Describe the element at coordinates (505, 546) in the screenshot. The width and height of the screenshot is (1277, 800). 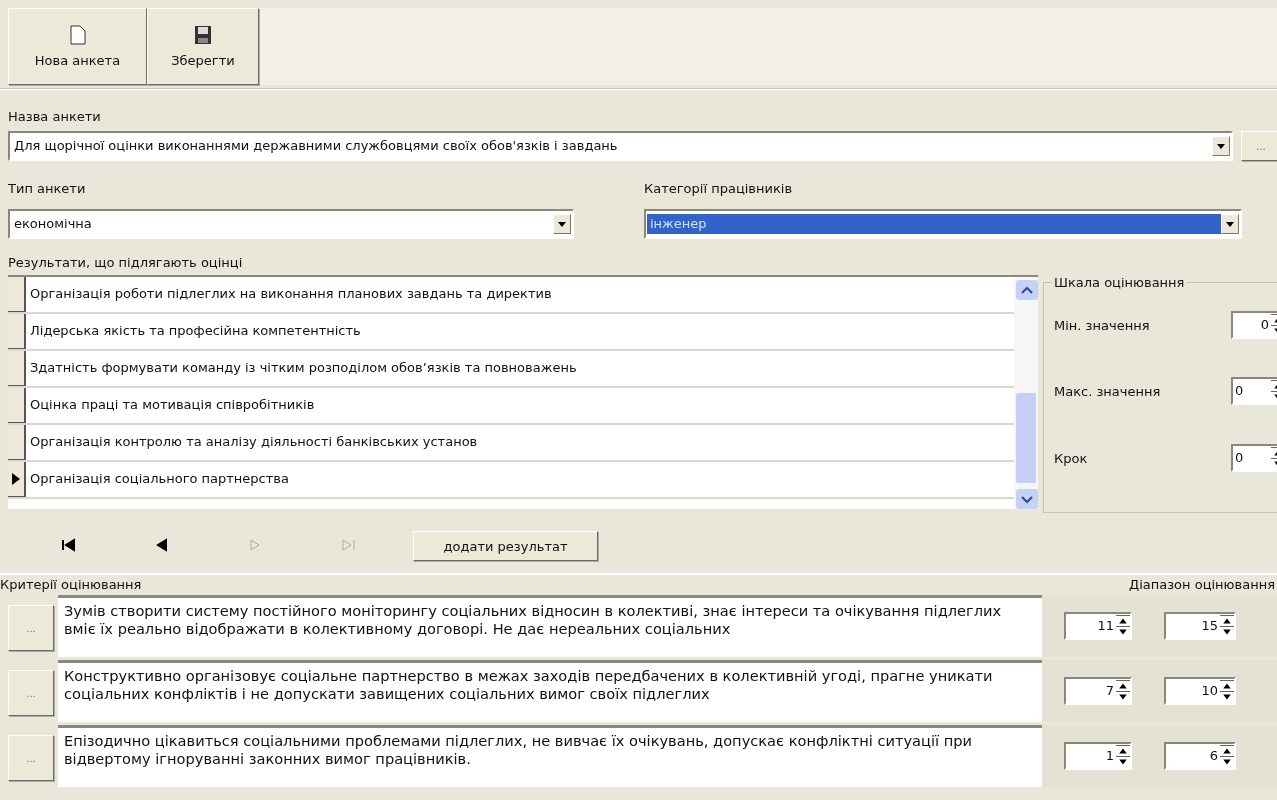
I see `add-result-button: додати результат` at that location.